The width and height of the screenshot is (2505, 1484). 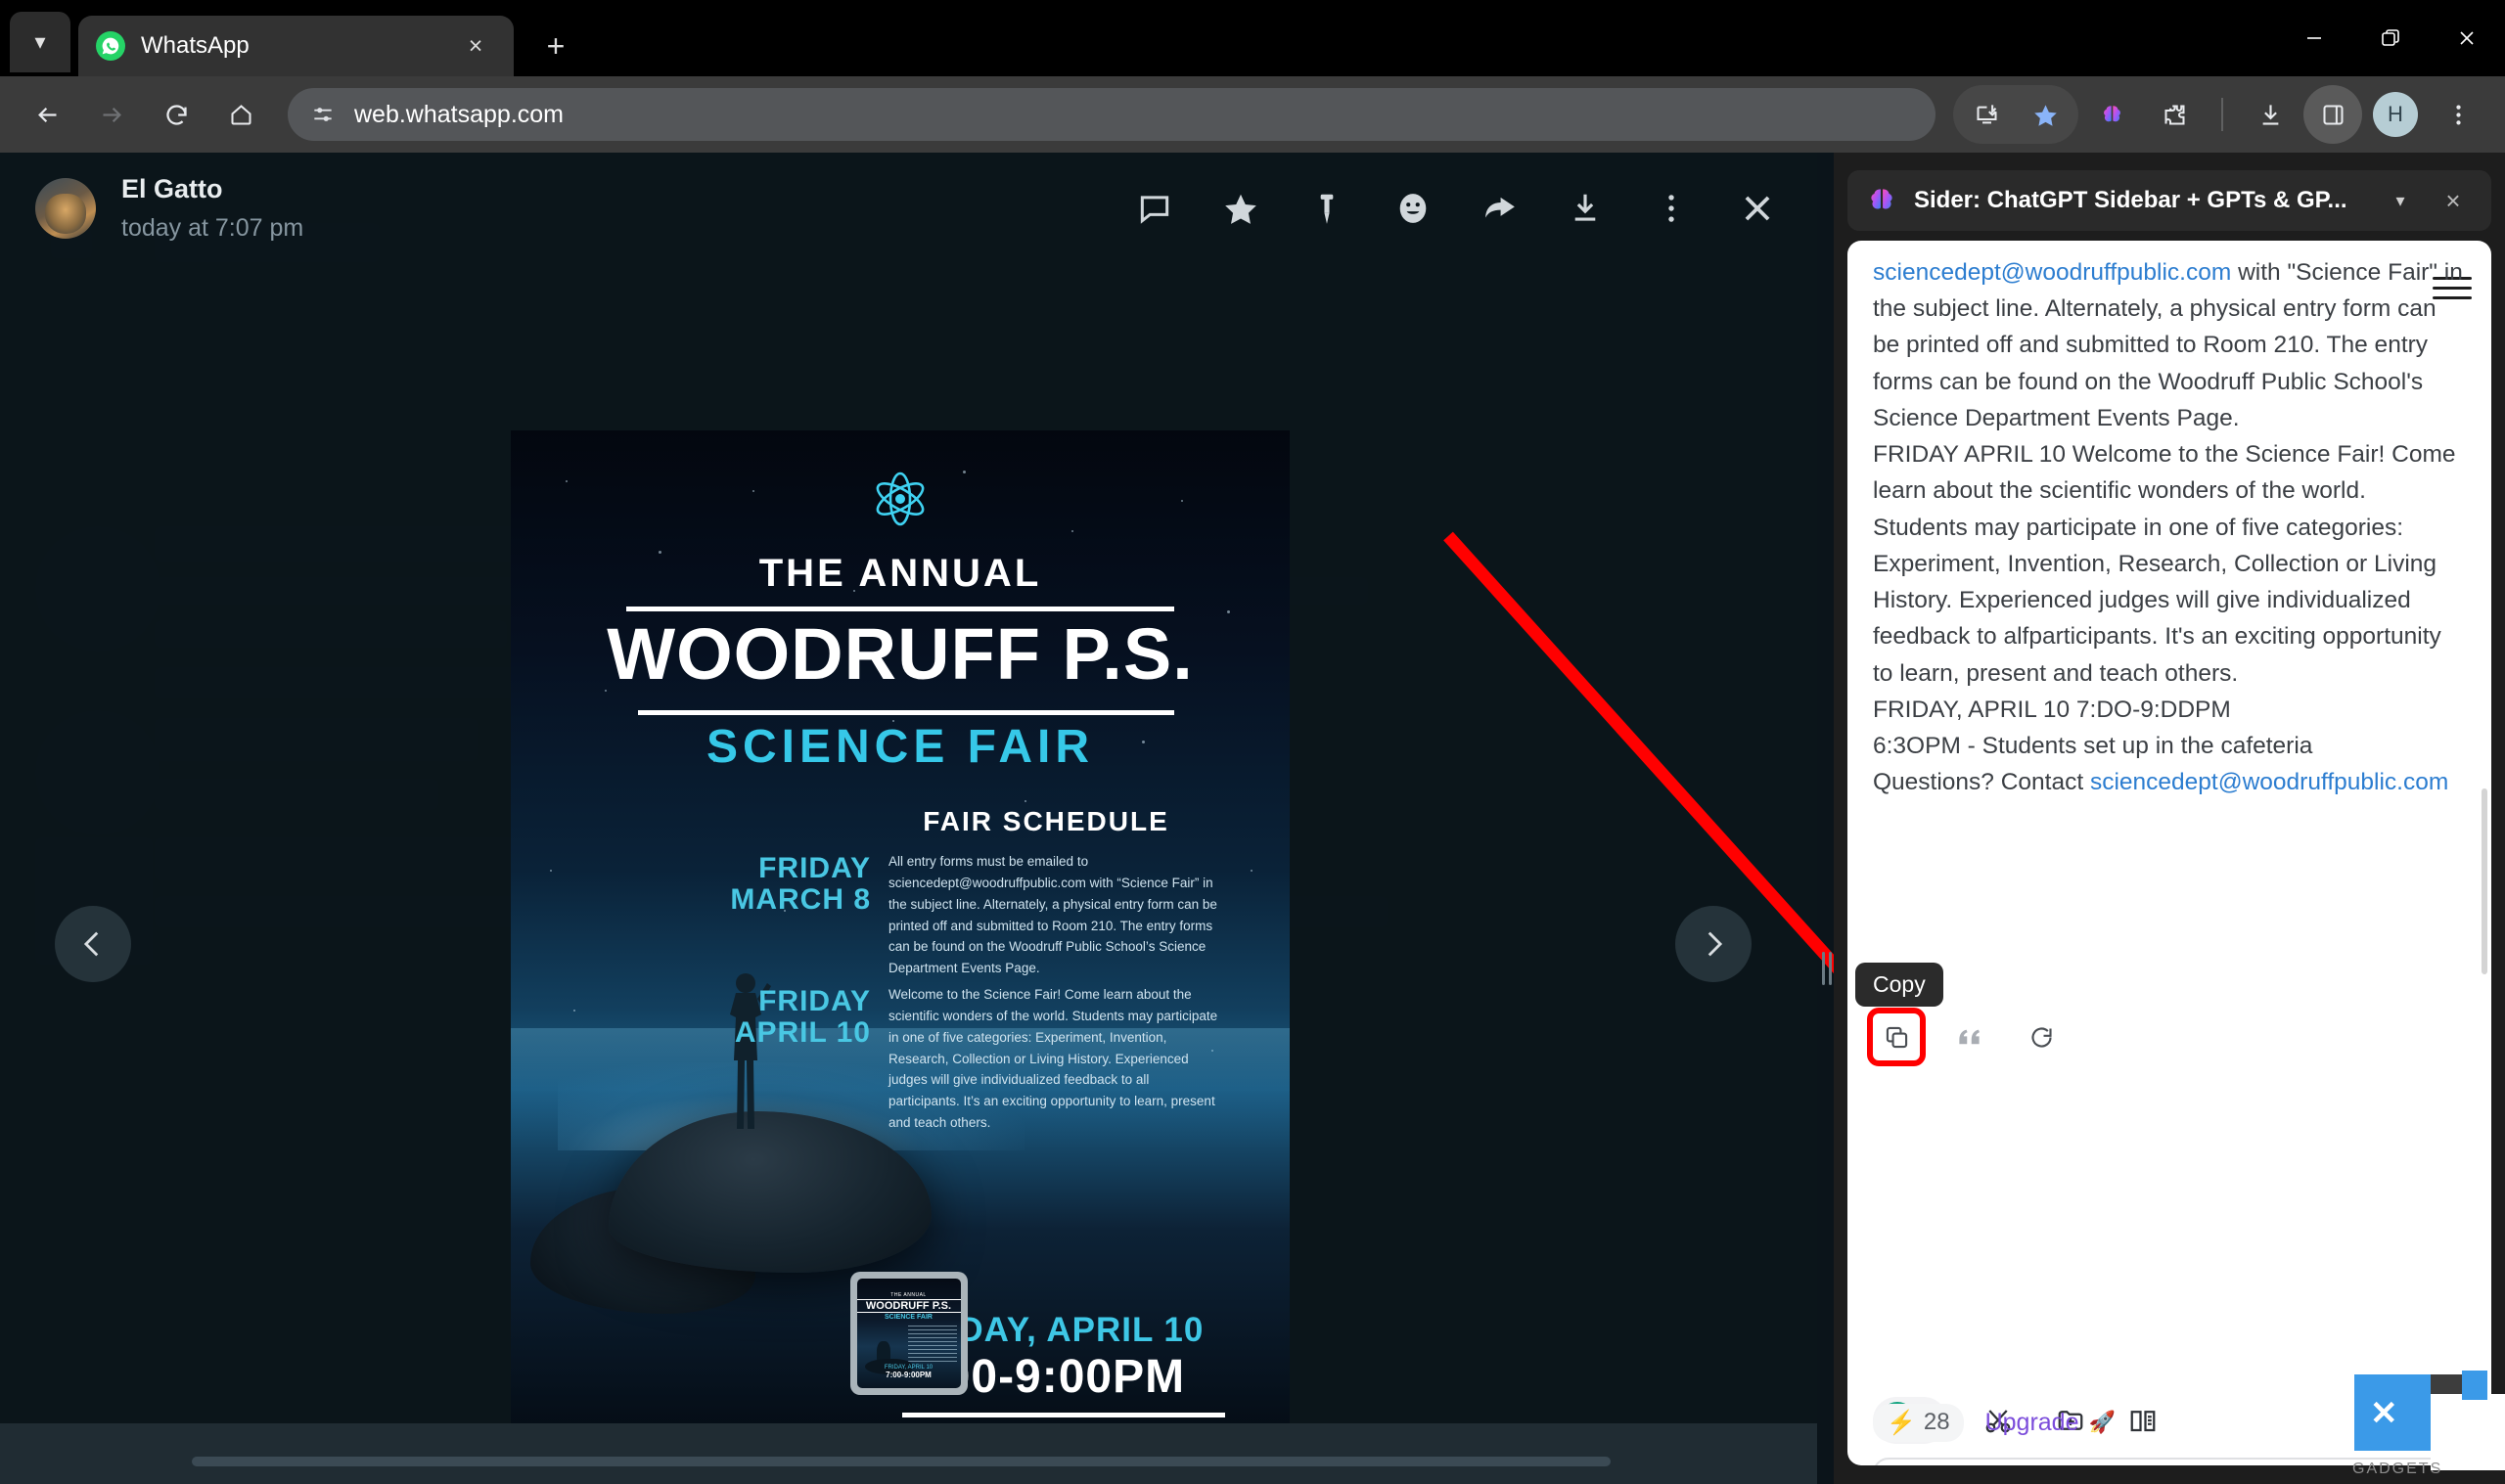 What do you see at coordinates (65, 208) in the screenshot?
I see `contact-avatar` at bounding box center [65, 208].